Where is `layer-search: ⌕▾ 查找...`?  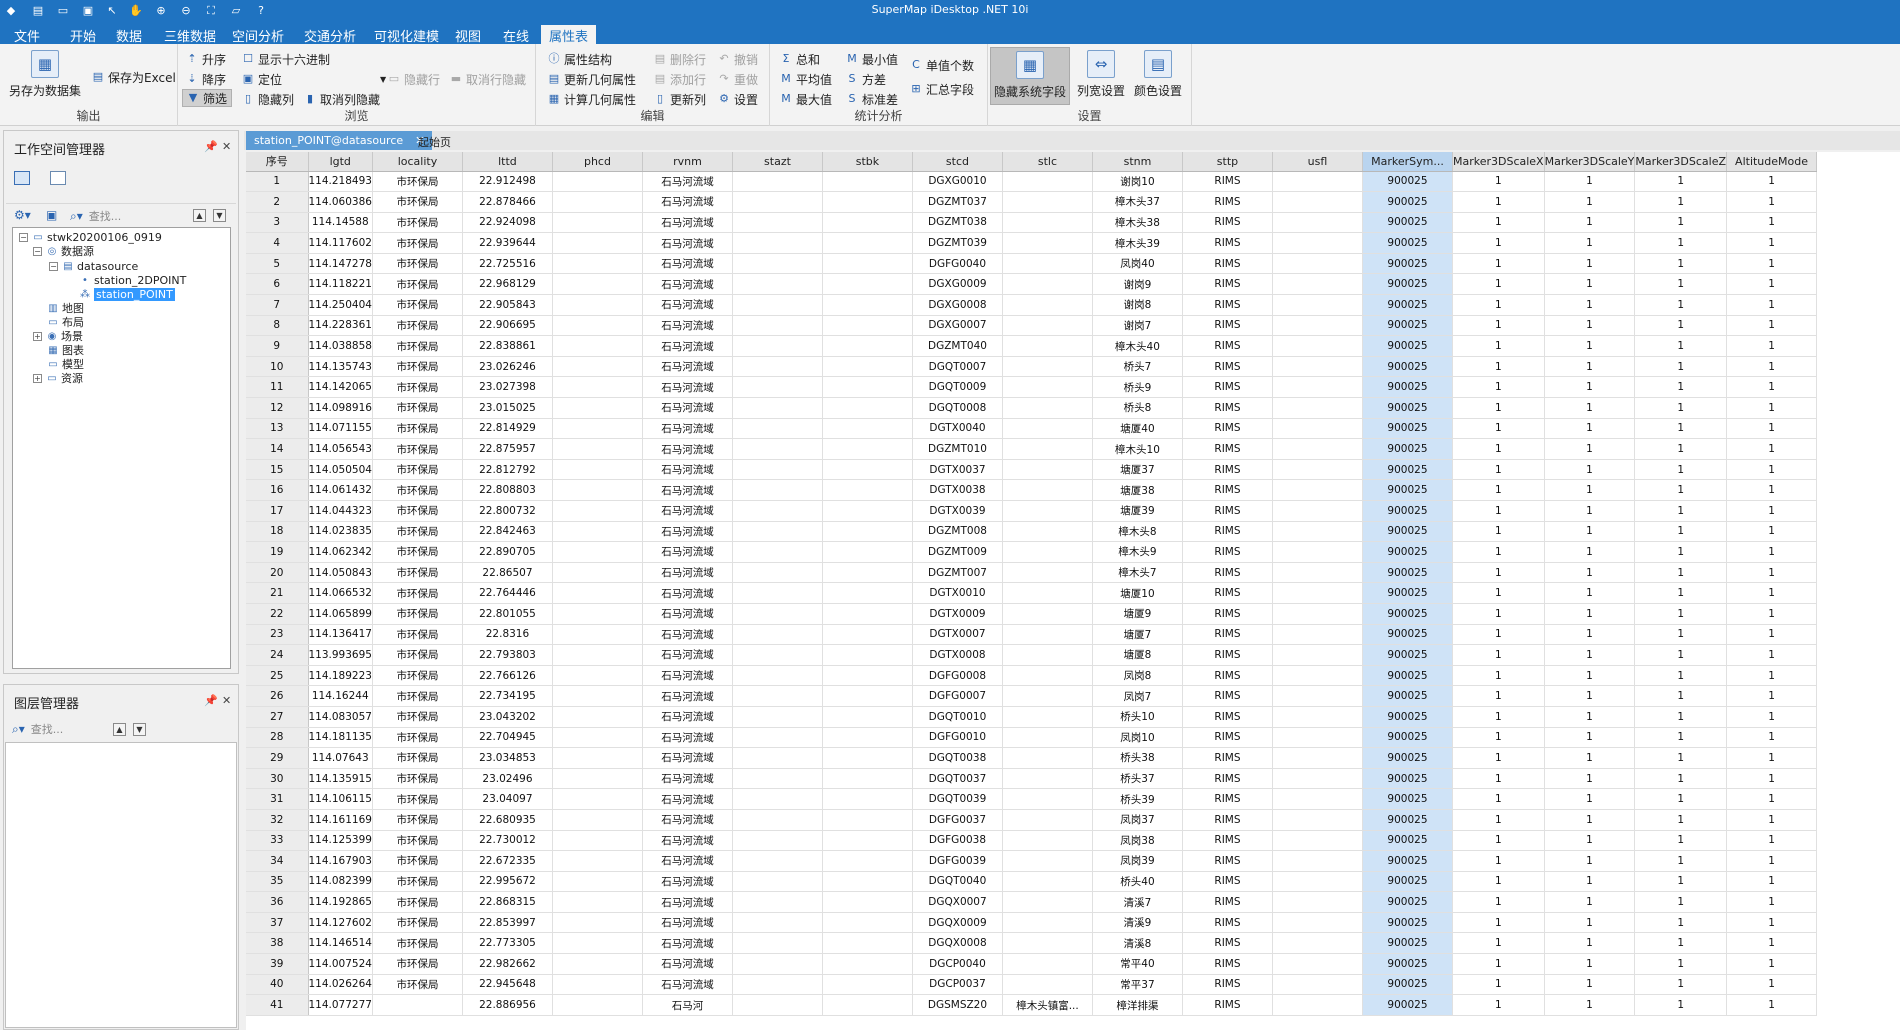 layer-search: ⌕▾ 查找... is located at coordinates (37, 729).